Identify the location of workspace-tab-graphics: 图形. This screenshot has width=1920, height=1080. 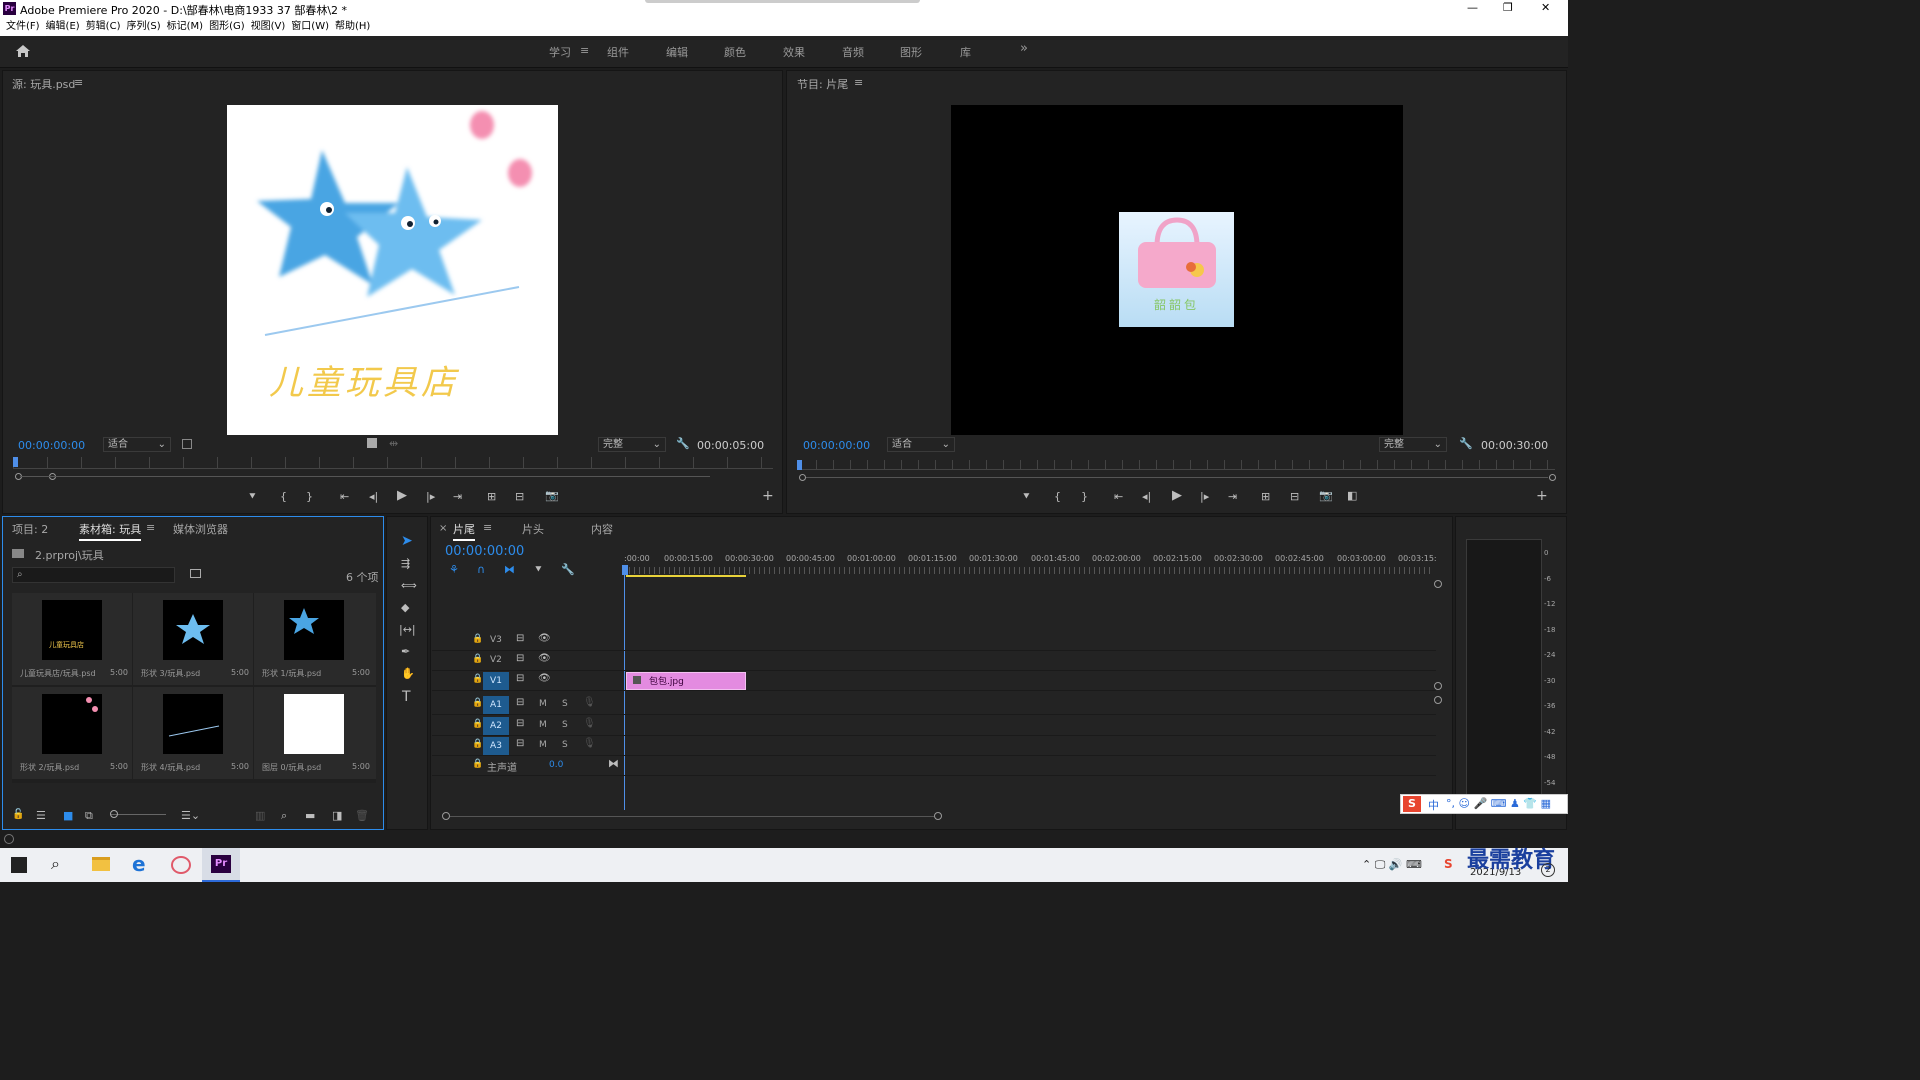
(911, 52).